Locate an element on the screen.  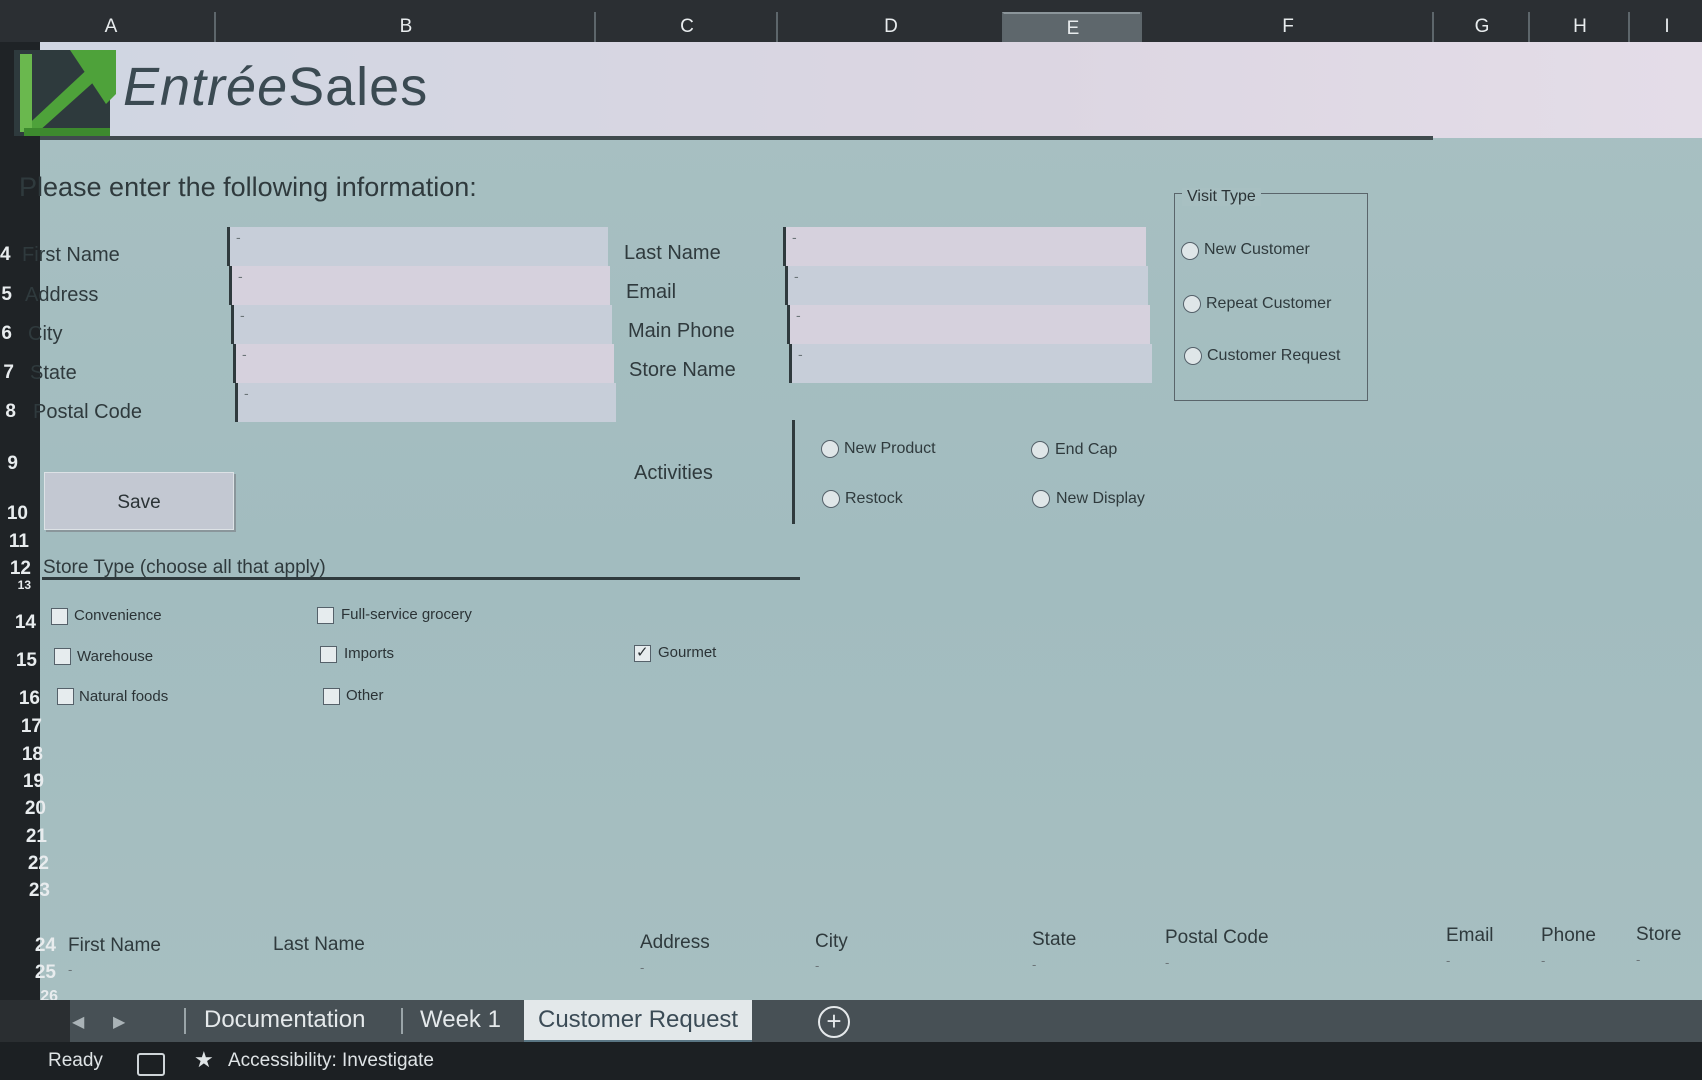
gourmet-checkbox is located at coordinates (642, 652).